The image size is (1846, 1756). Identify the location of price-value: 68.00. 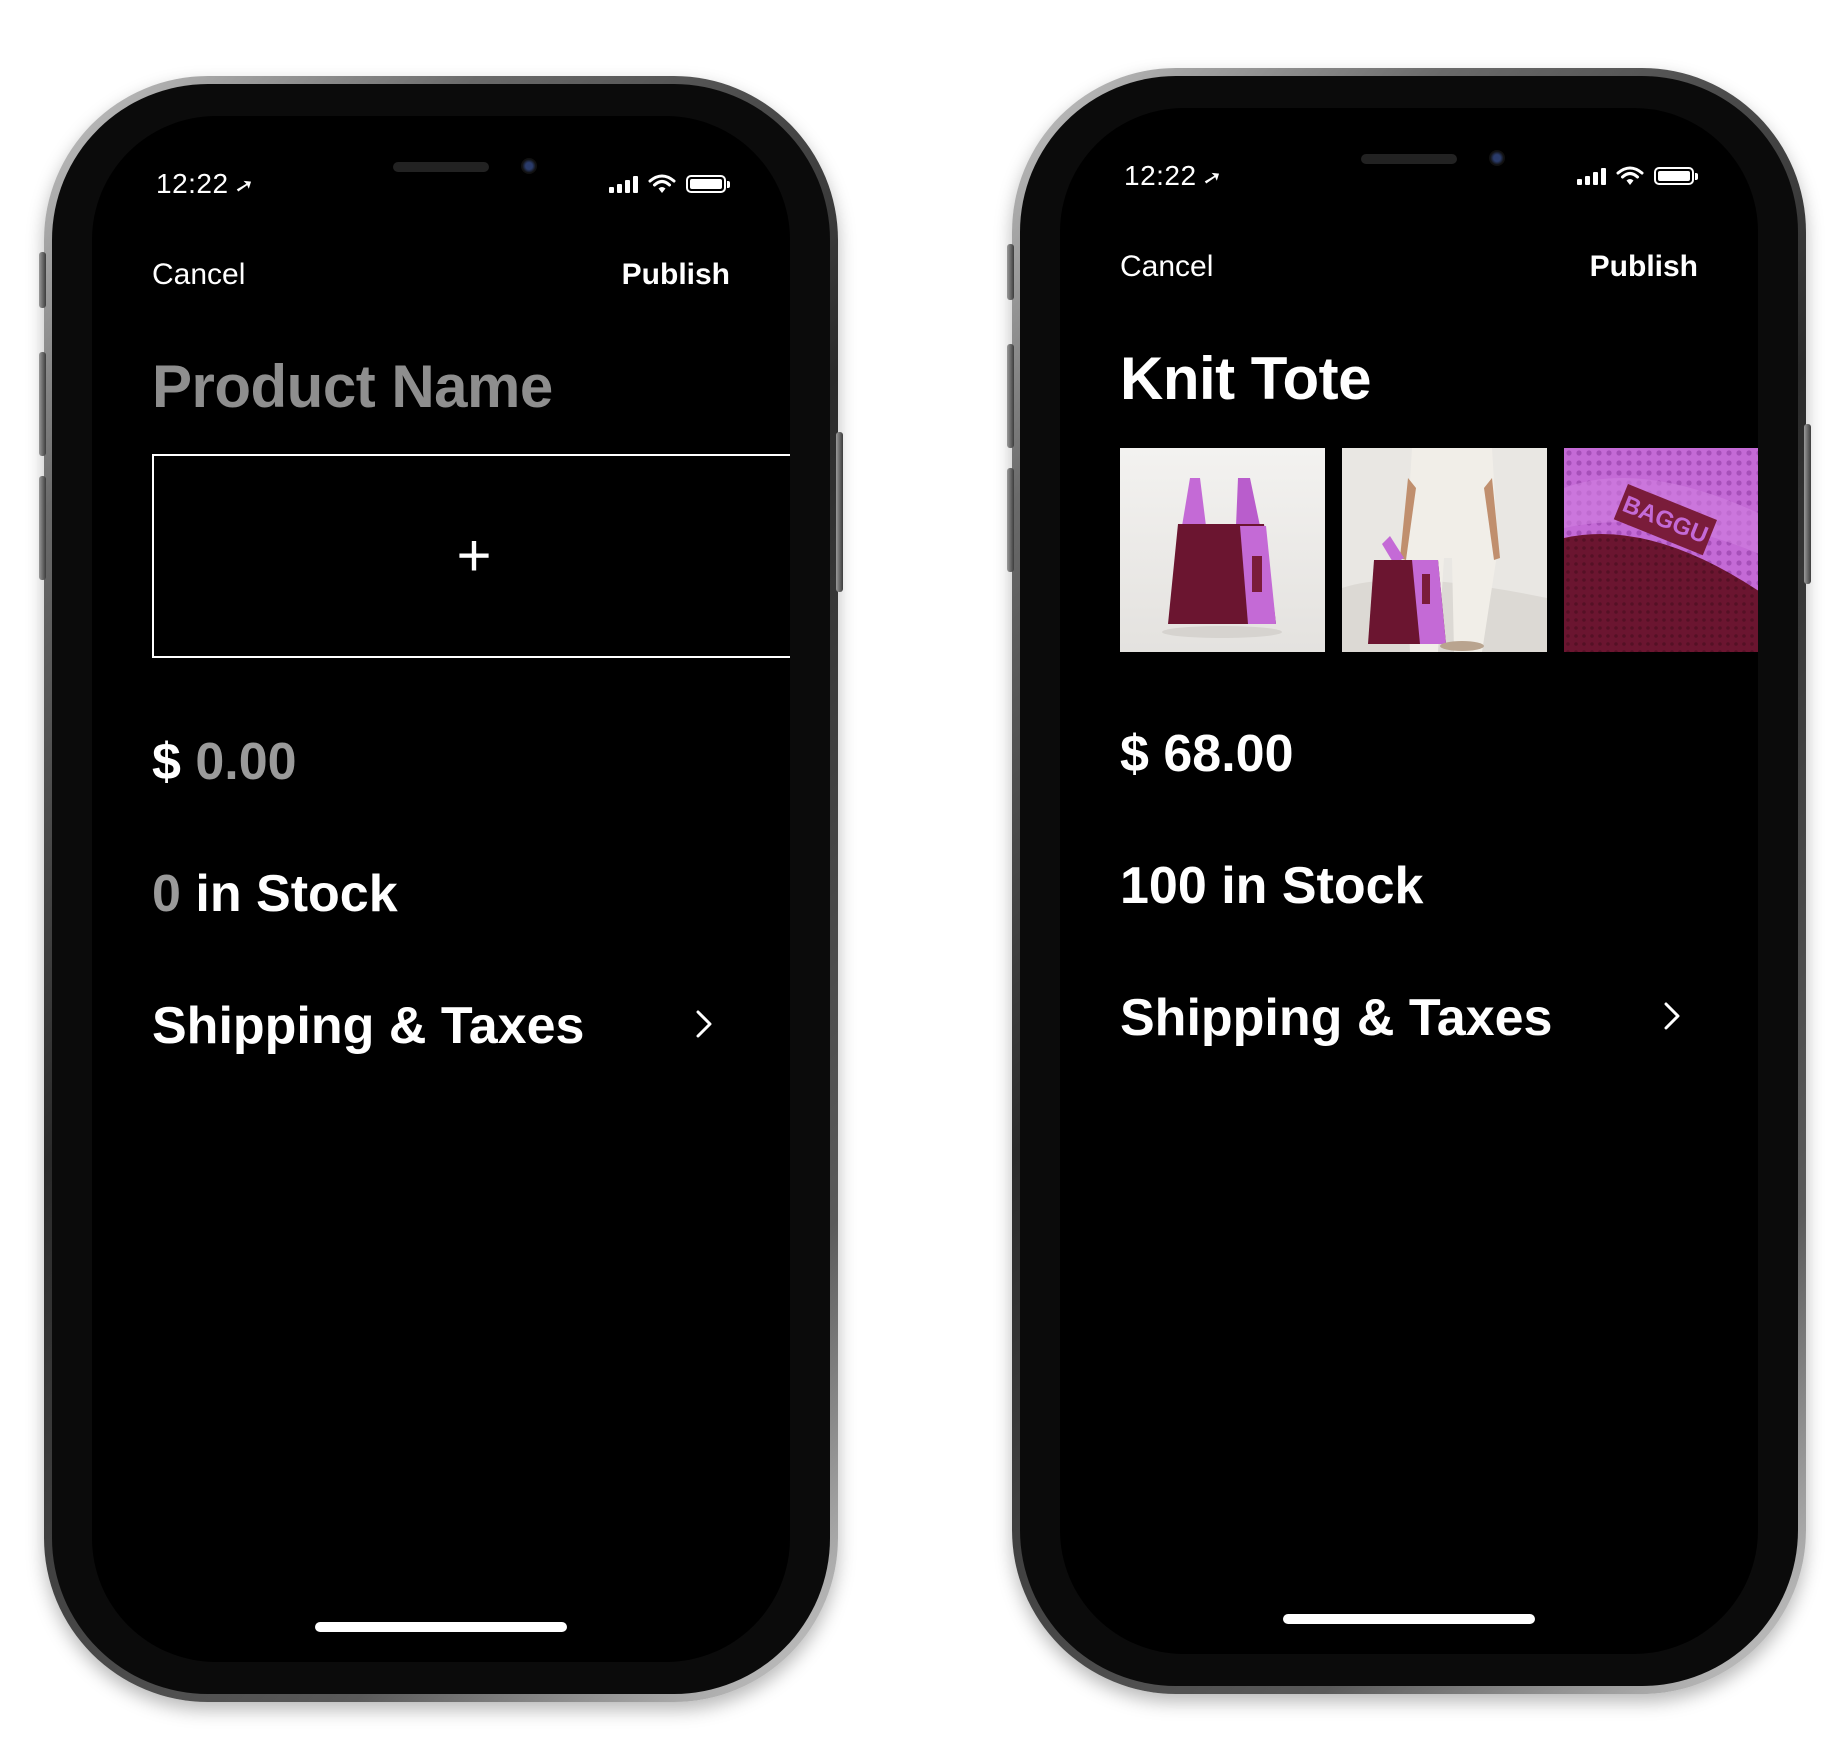
(1228, 754).